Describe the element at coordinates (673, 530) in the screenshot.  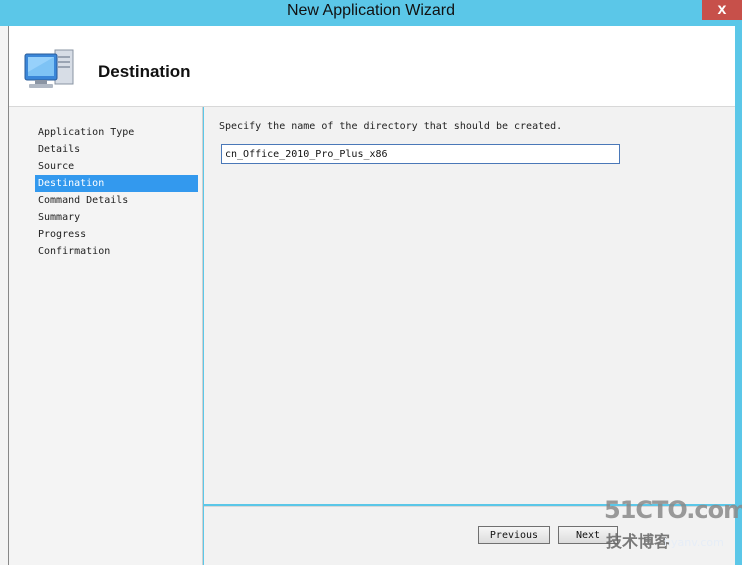
I see `watermark: 51CTO.com 技术博客 hyanv.com` at that location.